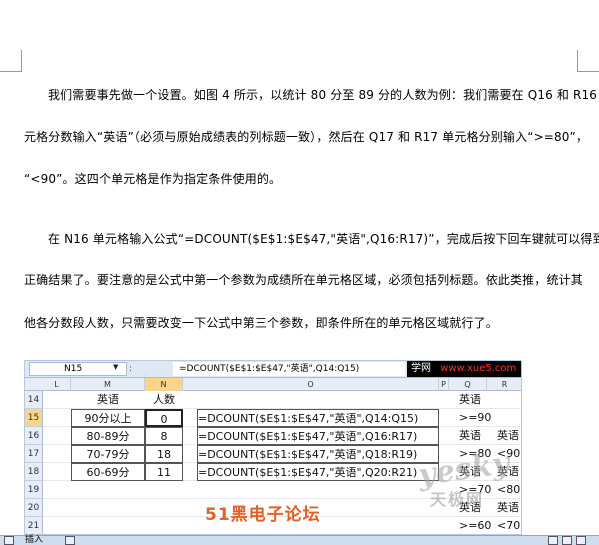  What do you see at coordinates (299, 540) in the screenshot?
I see `status-bar` at bounding box center [299, 540].